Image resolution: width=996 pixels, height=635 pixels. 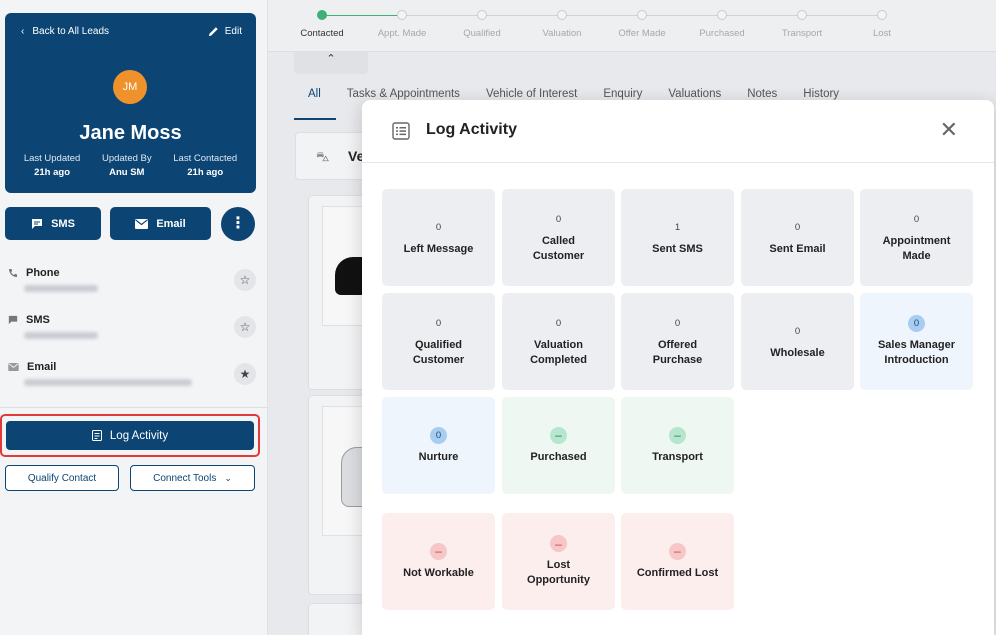 What do you see at coordinates (171, 223) in the screenshot?
I see `email-button-label: Email` at bounding box center [171, 223].